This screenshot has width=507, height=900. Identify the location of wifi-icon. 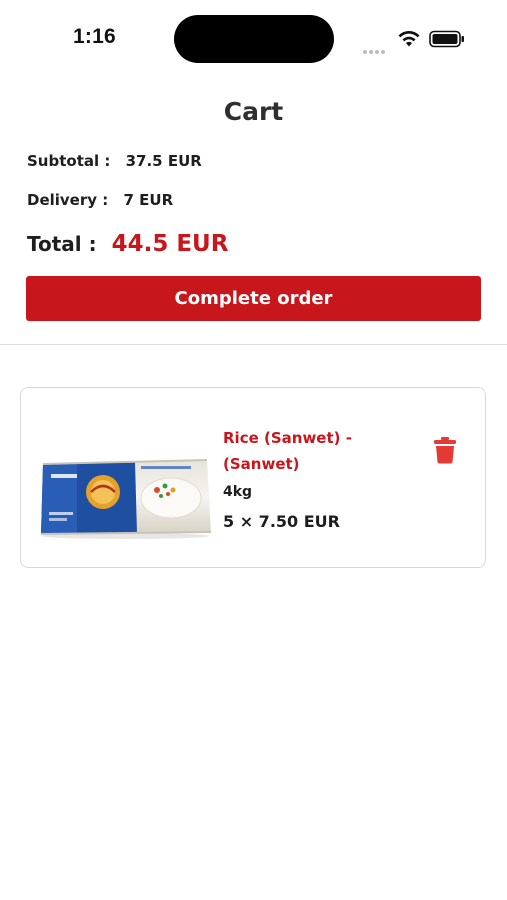
(409, 39).